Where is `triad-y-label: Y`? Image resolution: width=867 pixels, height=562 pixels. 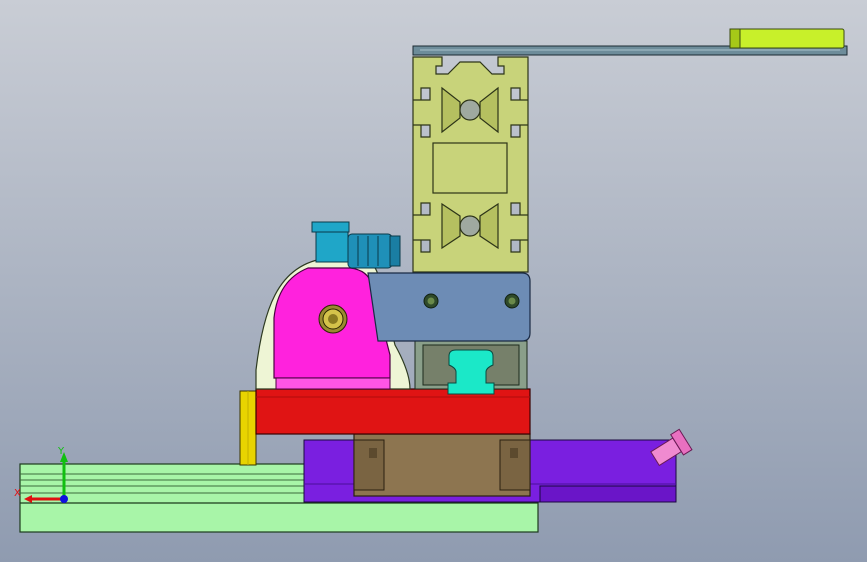 triad-y-label: Y is located at coordinates (61, 451).